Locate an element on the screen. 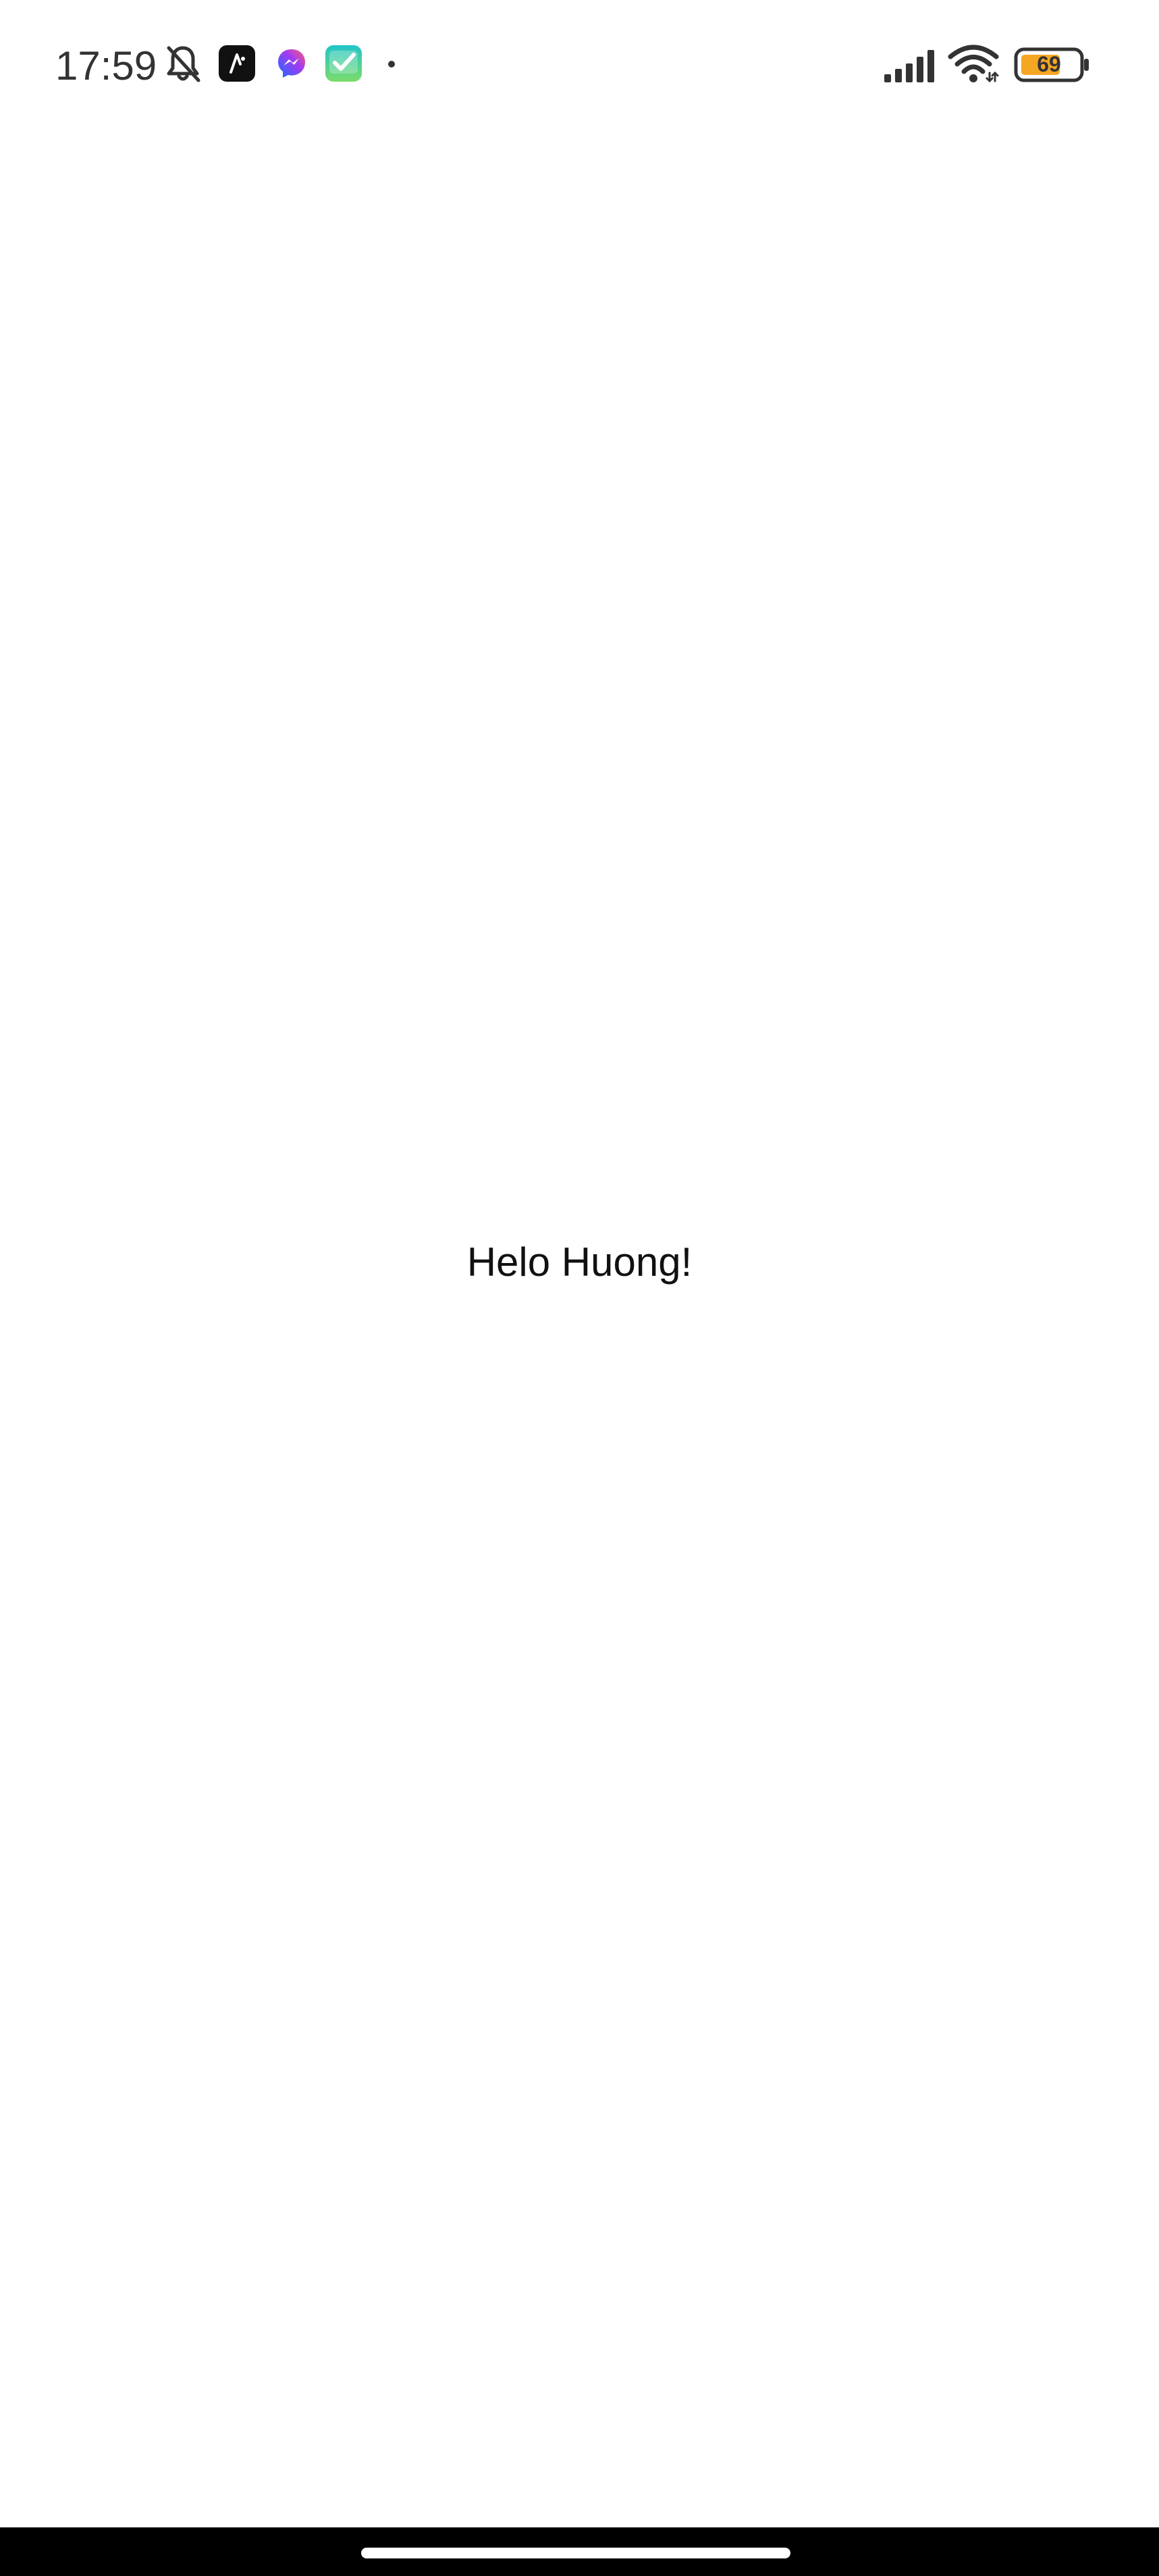 Image resolution: width=1159 pixels, height=2576 pixels. status-bar: 17:59 69 is located at coordinates (579, 64).